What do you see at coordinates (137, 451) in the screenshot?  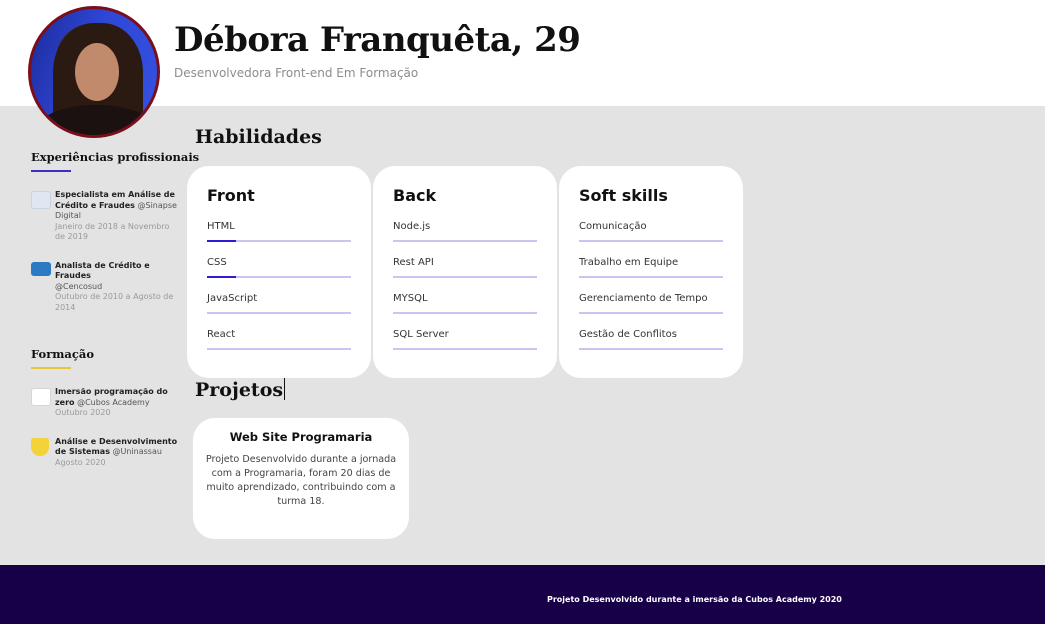 I see `education-school: @Uninassau` at bounding box center [137, 451].